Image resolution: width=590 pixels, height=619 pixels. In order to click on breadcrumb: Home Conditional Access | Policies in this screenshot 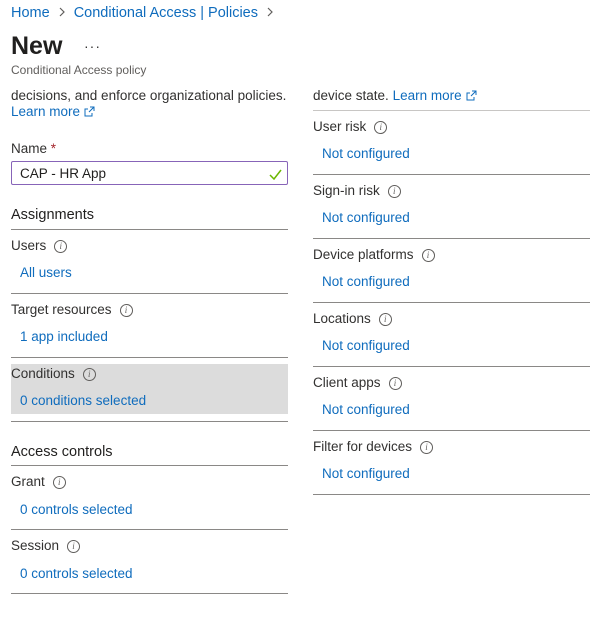, I will do `click(142, 13)`.